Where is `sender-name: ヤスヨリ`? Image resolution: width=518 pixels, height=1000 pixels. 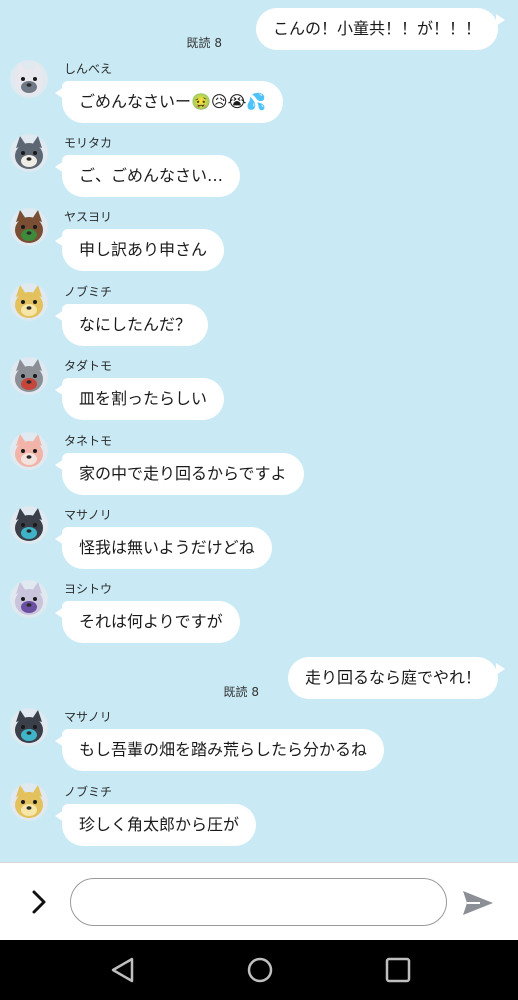 sender-name: ヤスヨリ is located at coordinates (88, 217).